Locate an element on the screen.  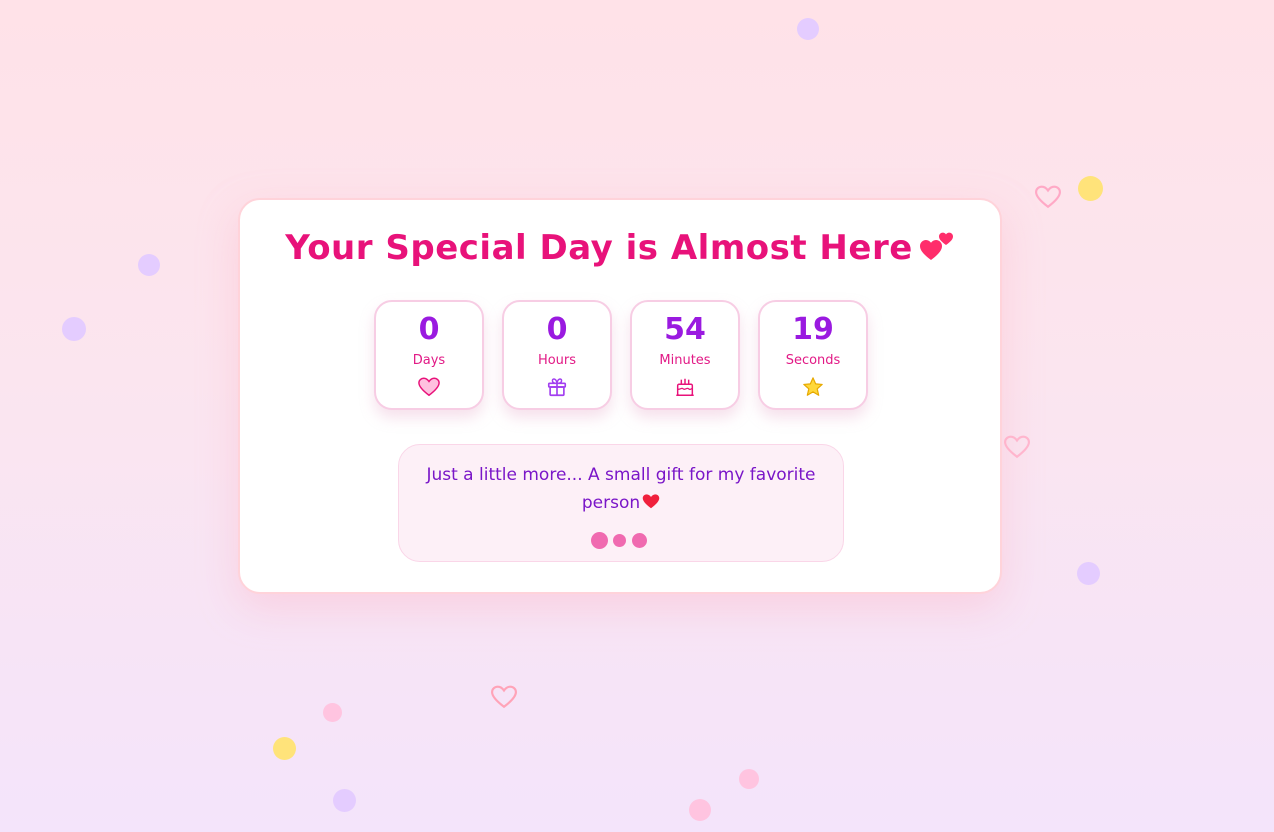
star-icon is located at coordinates (813, 386).